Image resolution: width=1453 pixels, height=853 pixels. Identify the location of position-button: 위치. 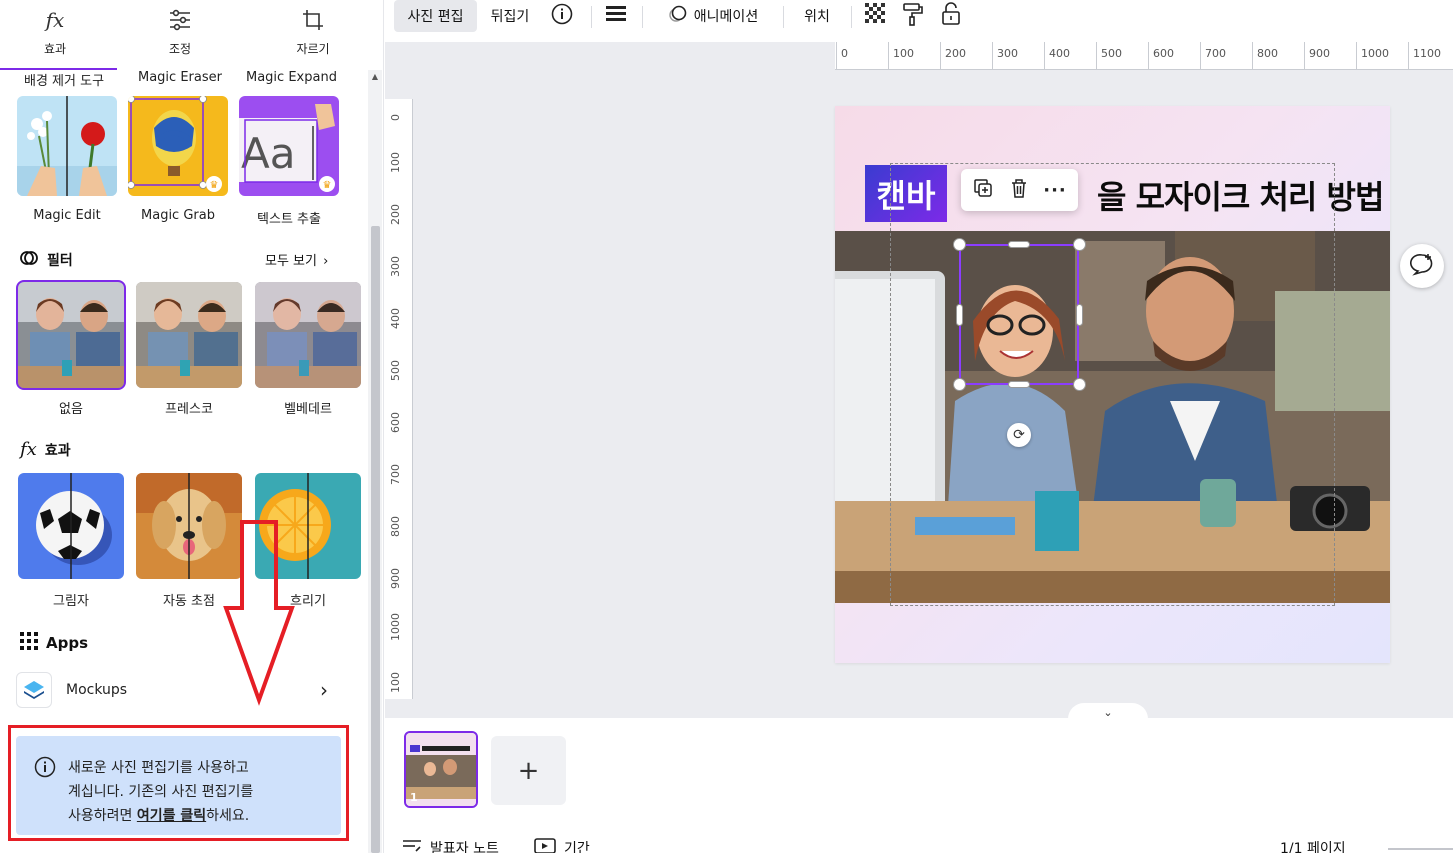
(817, 16).